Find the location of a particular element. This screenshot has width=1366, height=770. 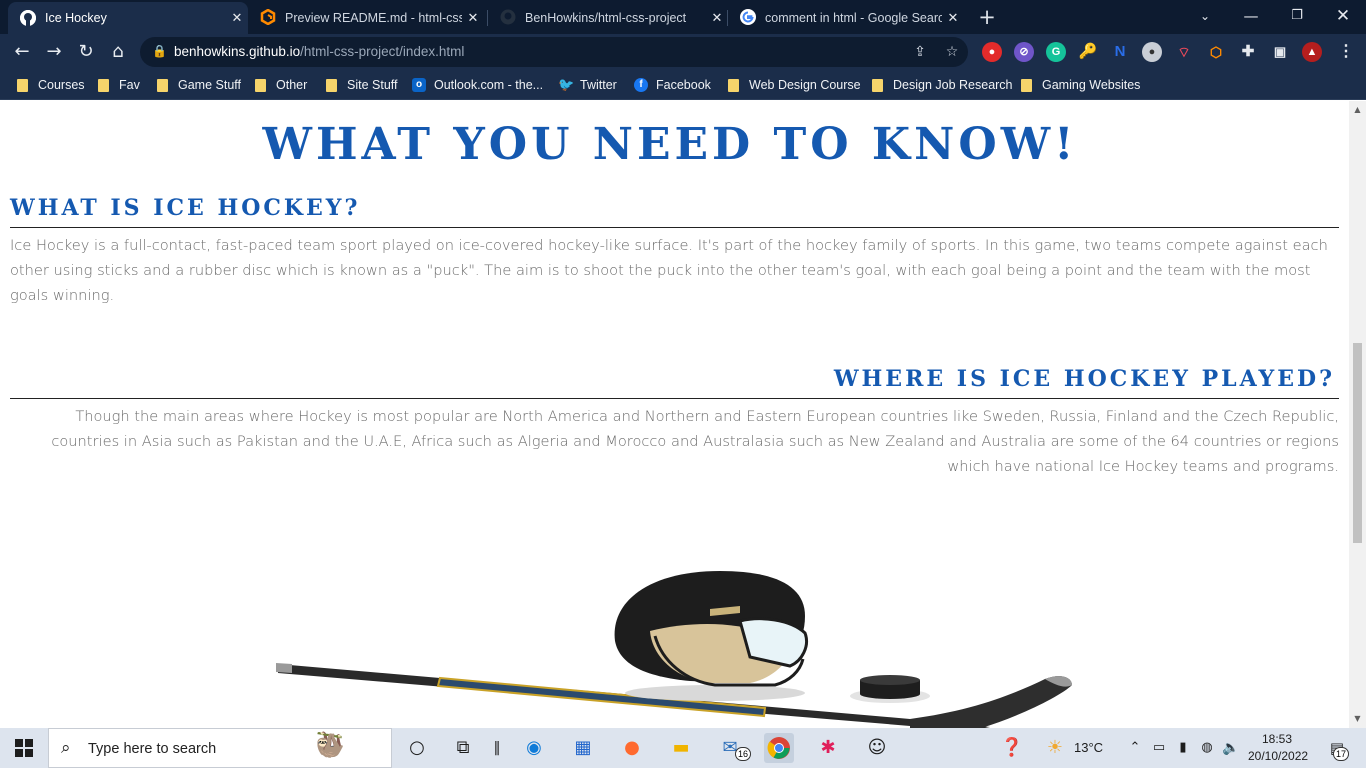

bookmark-design-job-research: Design Job Research is located at coordinates (942, 85).